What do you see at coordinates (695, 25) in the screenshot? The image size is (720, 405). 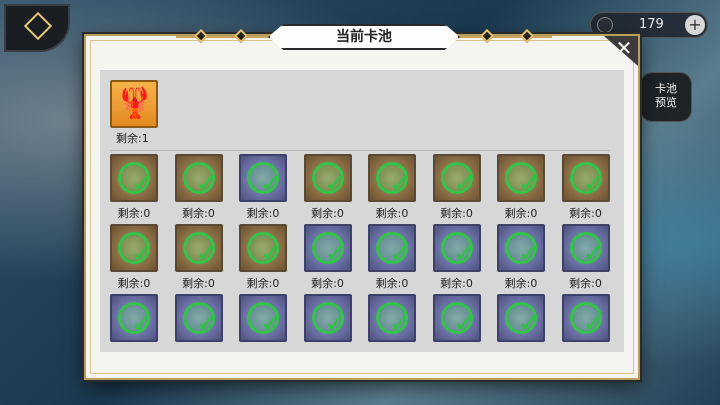 I see `add-currency-button: +` at bounding box center [695, 25].